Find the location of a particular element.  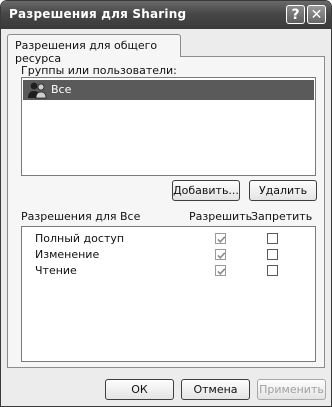

allow-full-control-checkbox is located at coordinates (220, 238).